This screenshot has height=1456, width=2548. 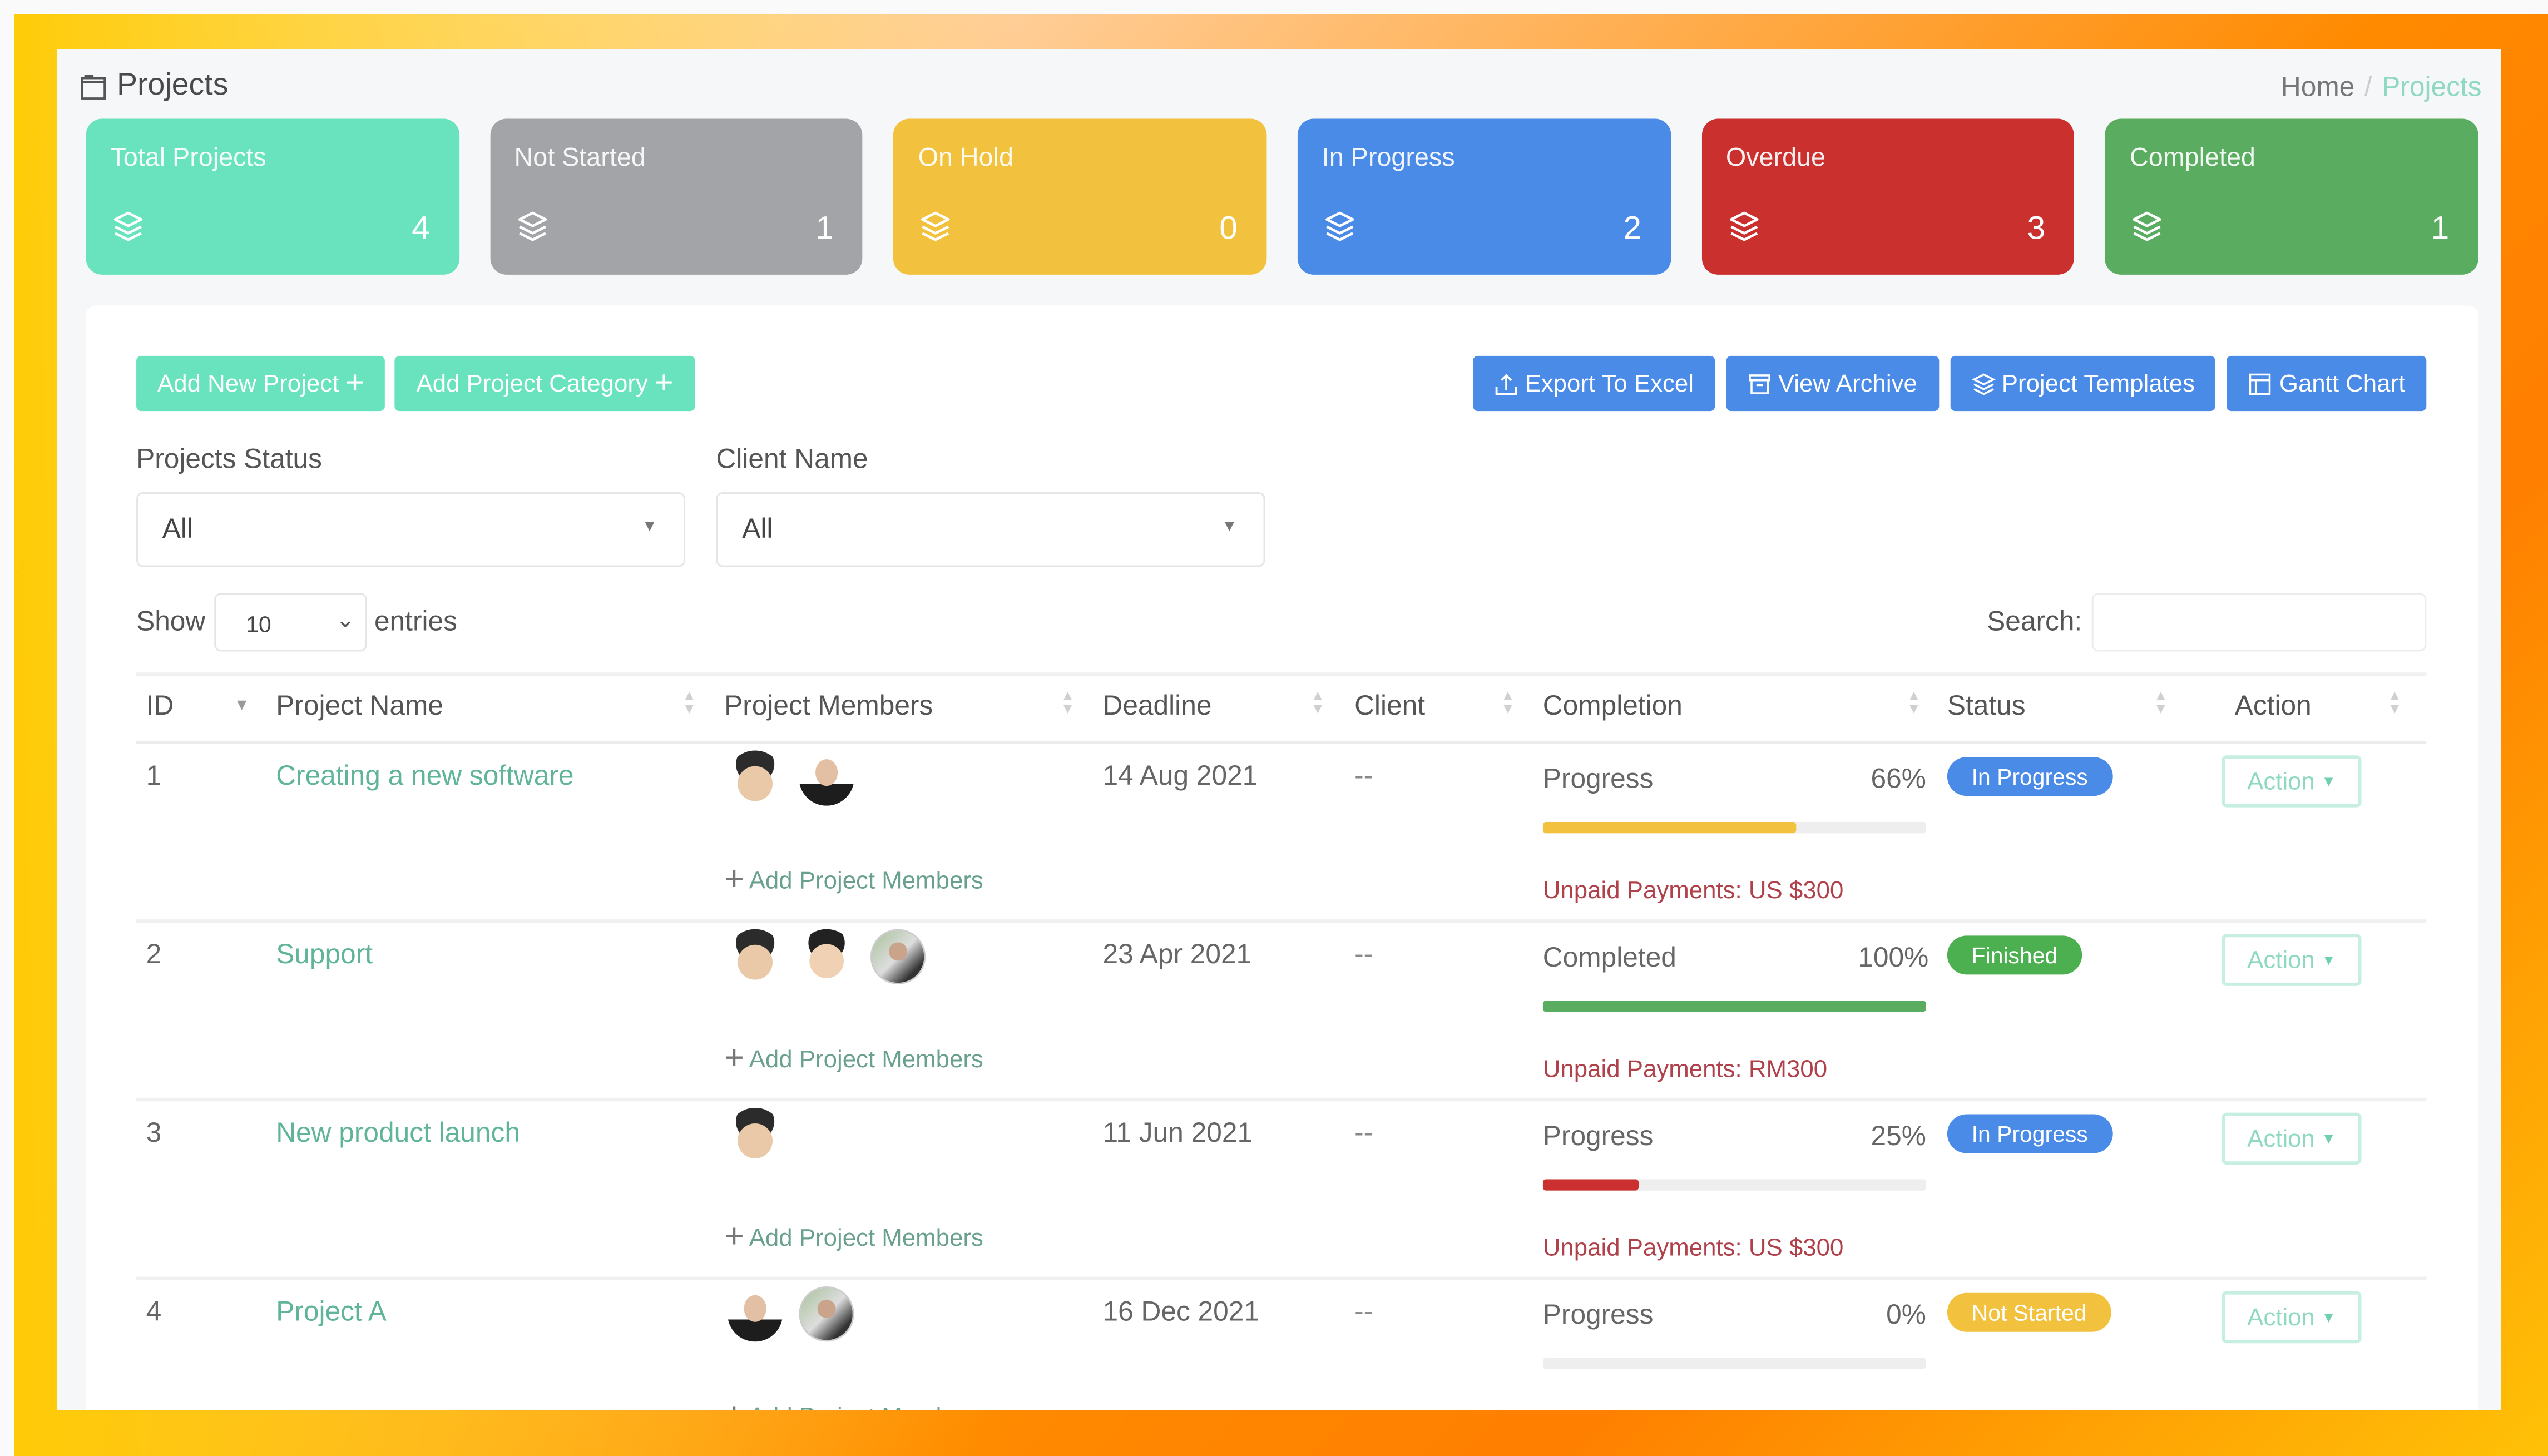 I want to click on project-templates-button: Project Templates, so click(x=2083, y=383).